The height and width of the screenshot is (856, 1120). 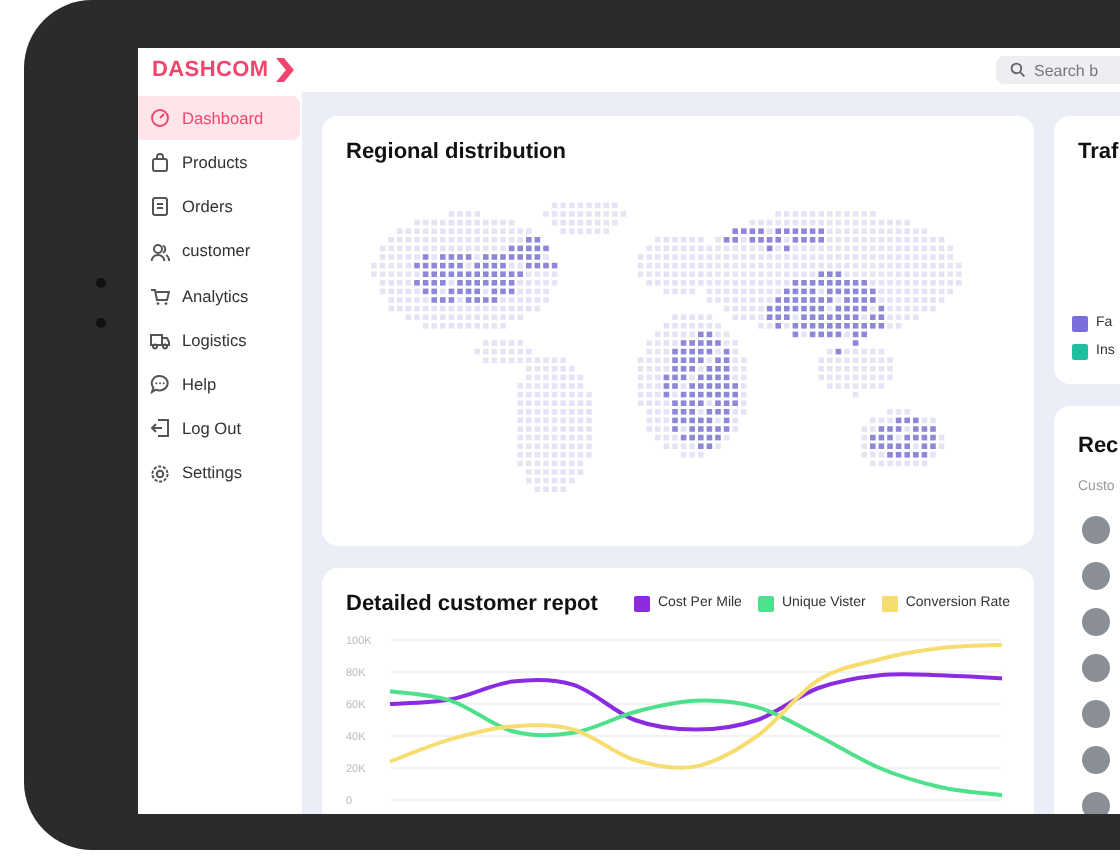 What do you see at coordinates (1058, 70) in the screenshot?
I see `search-field: Search b` at bounding box center [1058, 70].